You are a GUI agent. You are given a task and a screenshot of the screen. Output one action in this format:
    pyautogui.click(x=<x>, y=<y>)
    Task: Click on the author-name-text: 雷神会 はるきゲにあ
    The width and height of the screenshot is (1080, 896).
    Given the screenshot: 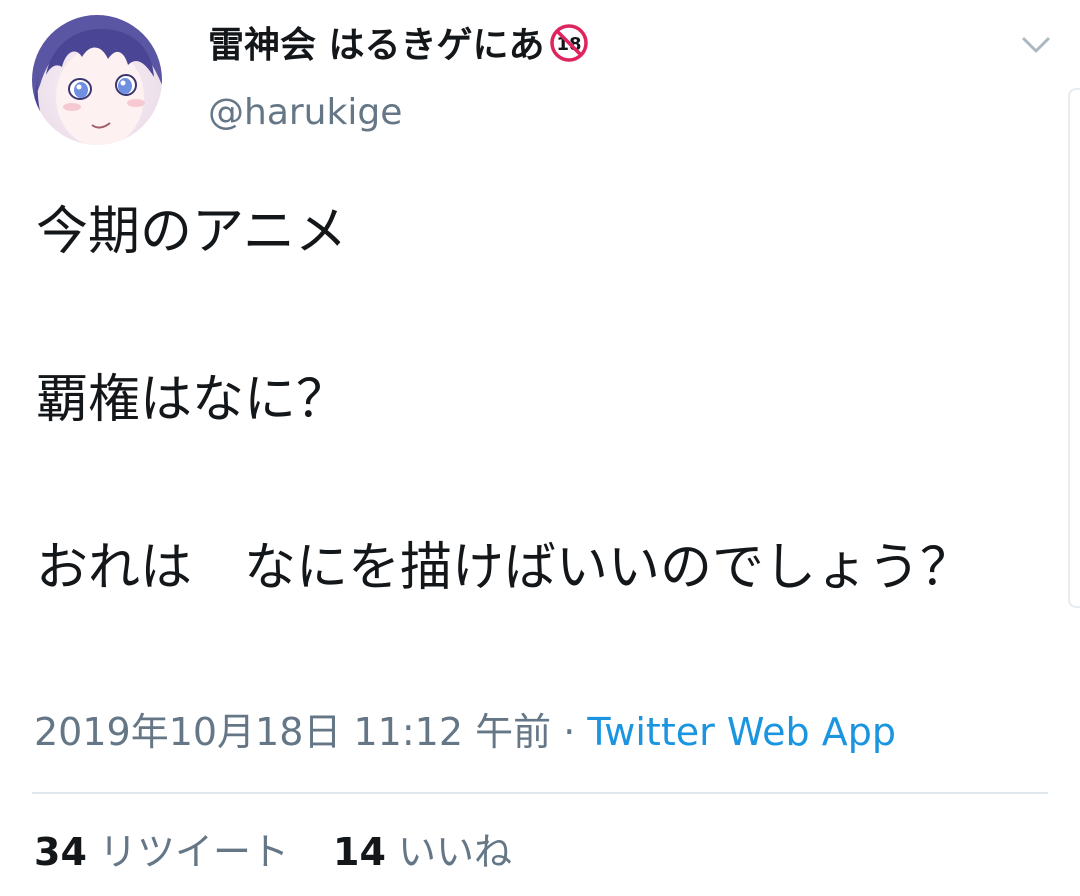 What is the action you would take?
    pyautogui.click(x=376, y=45)
    